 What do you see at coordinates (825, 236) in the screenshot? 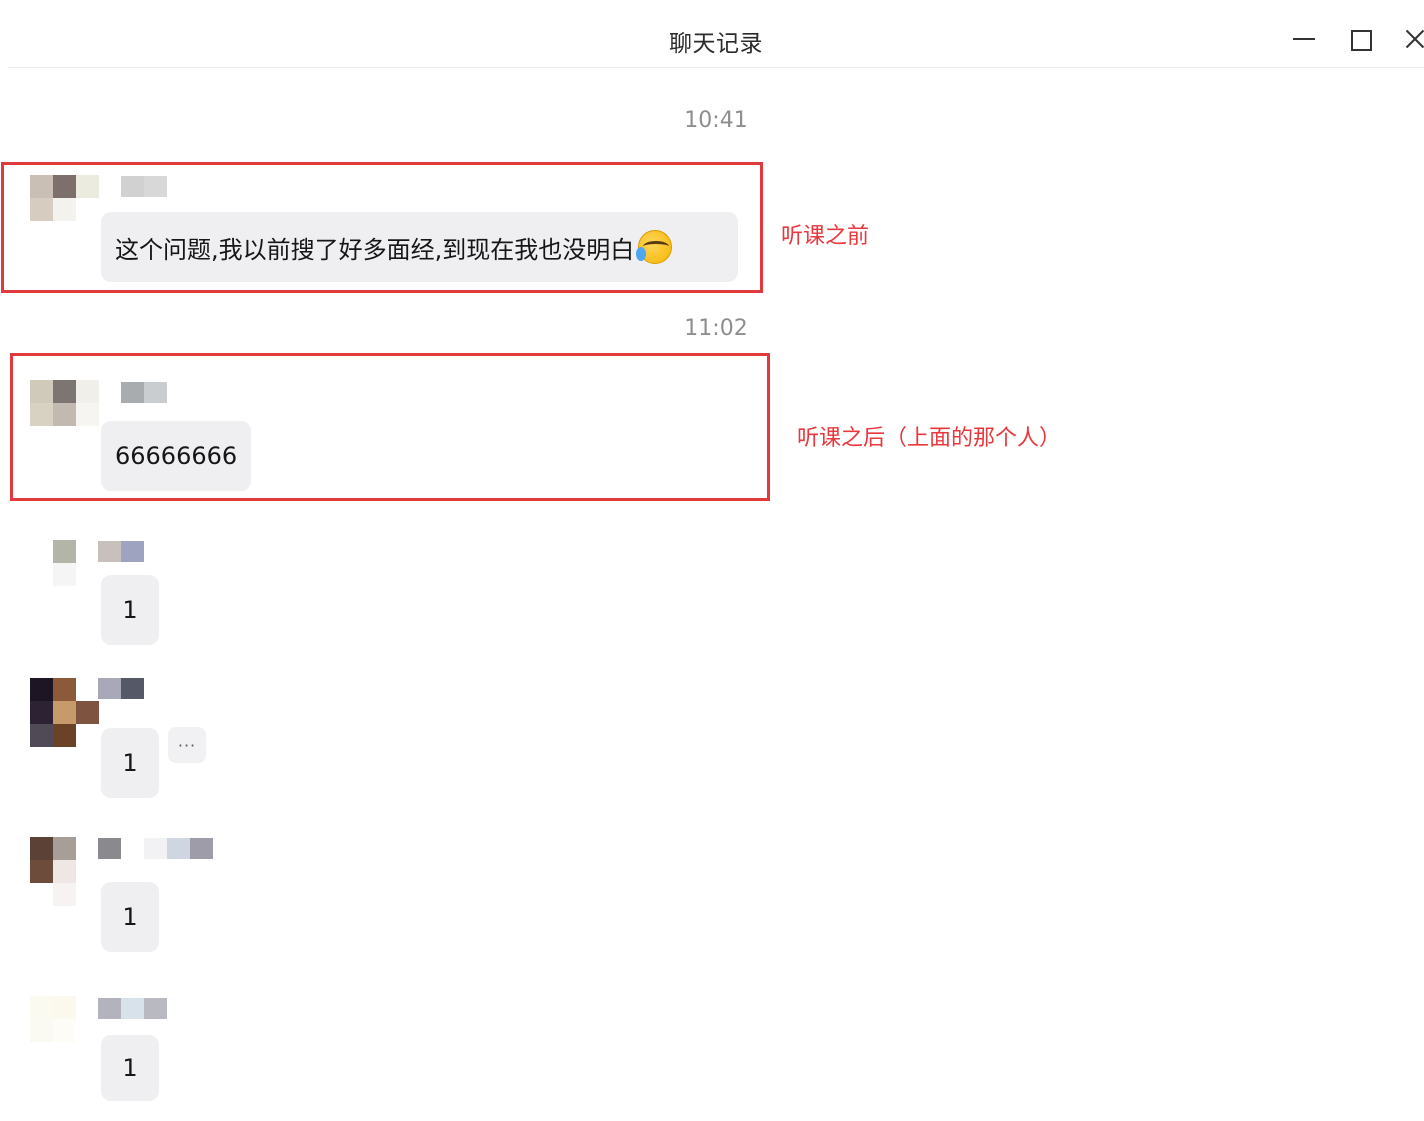
I see `annotation-label: 听课之前` at bounding box center [825, 236].